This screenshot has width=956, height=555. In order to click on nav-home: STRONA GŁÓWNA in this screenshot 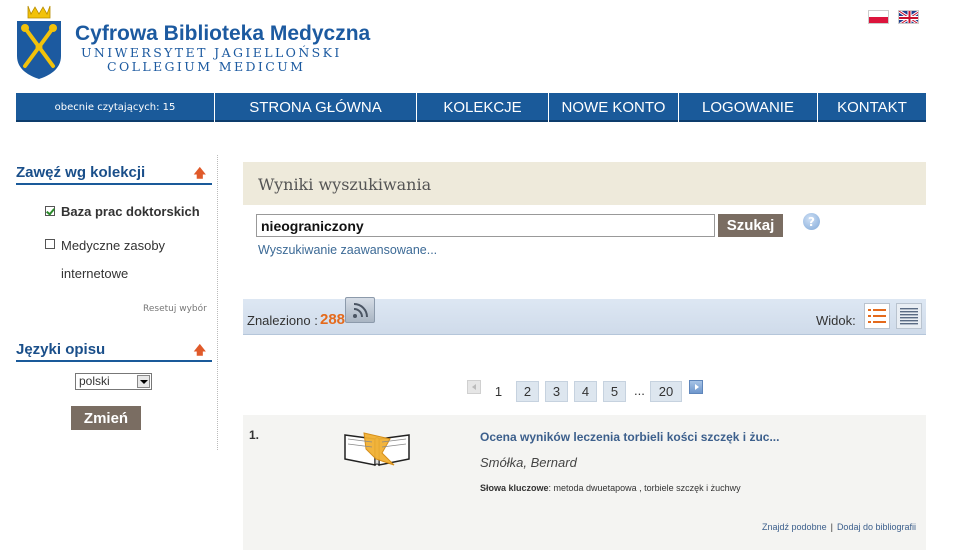, I will do `click(316, 107)`.